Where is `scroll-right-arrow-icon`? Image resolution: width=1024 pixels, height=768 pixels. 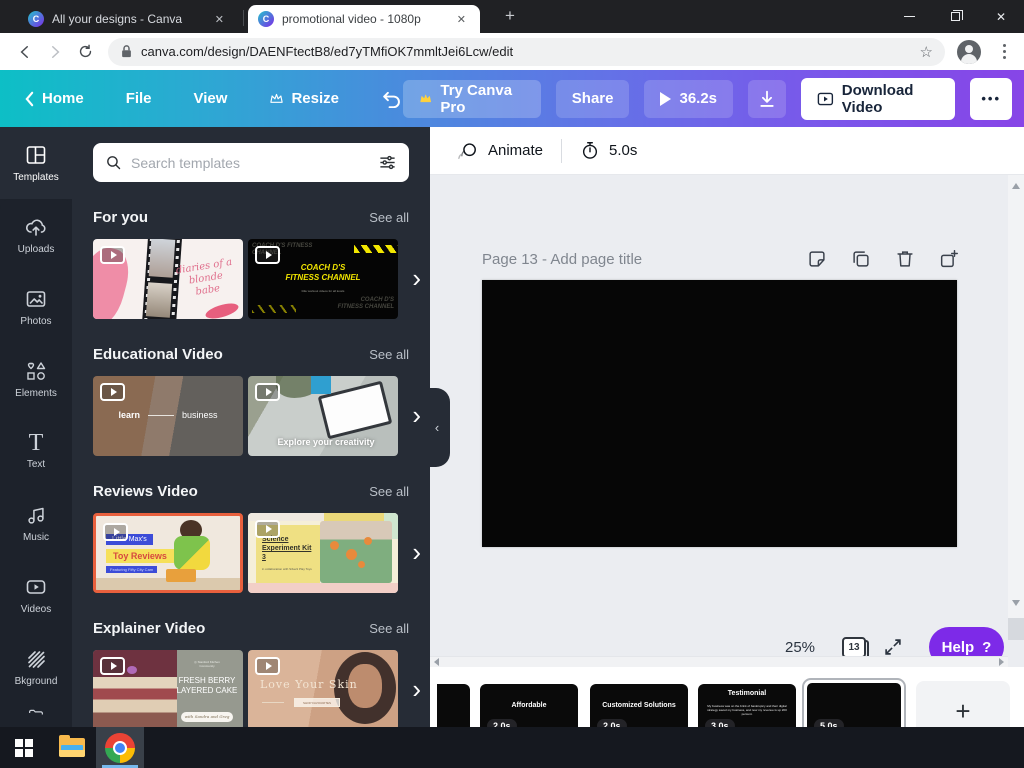 scroll-right-arrow-icon is located at coordinates (1001, 662).